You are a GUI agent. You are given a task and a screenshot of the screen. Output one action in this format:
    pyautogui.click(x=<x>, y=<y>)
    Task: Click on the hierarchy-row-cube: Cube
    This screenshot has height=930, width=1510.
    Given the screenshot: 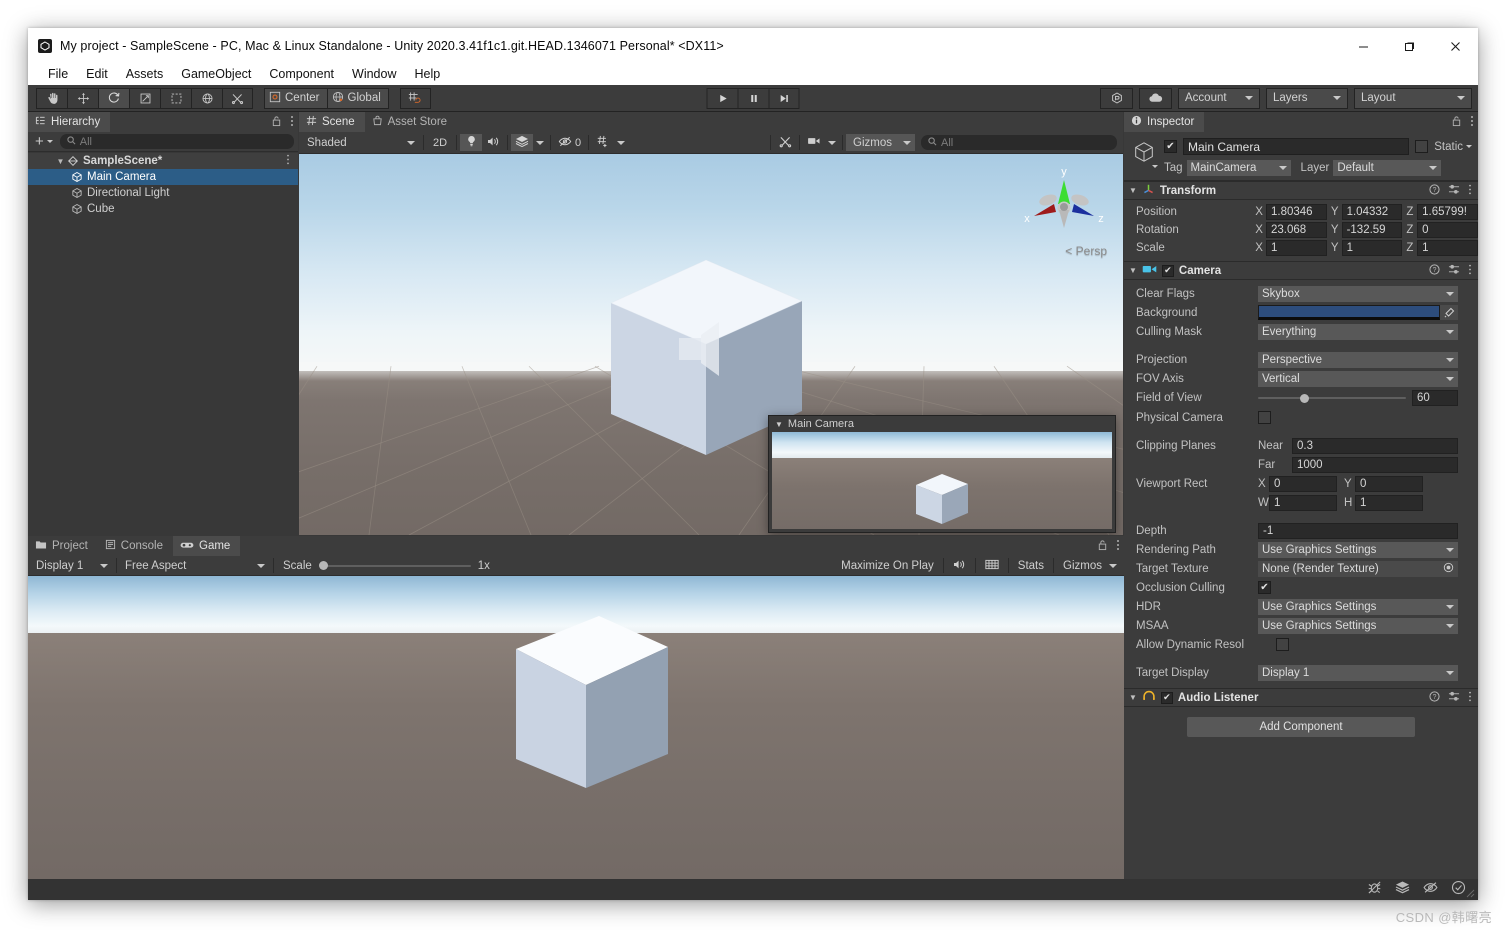 What is the action you would take?
    pyautogui.click(x=163, y=209)
    